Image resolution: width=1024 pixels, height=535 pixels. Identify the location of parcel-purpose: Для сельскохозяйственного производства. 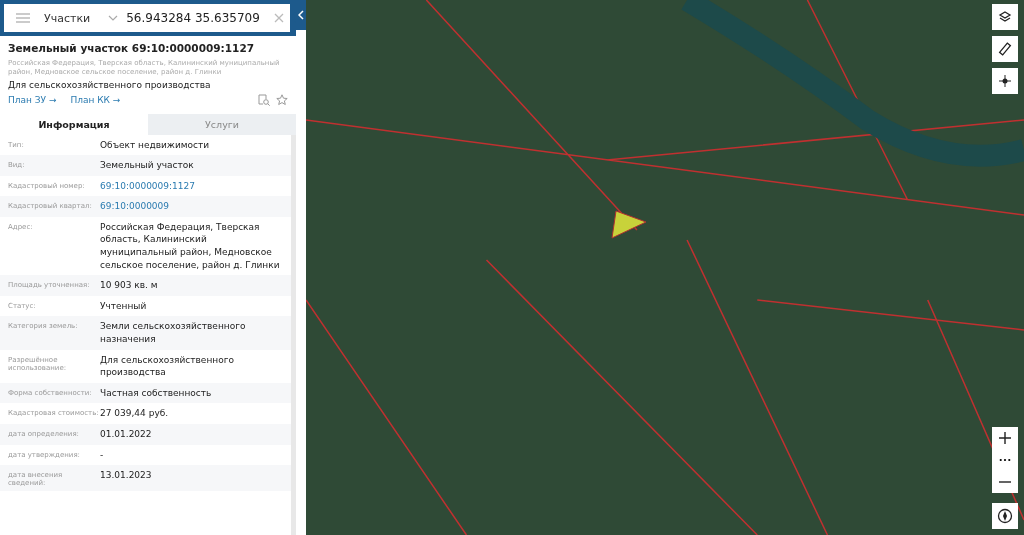
(110, 84).